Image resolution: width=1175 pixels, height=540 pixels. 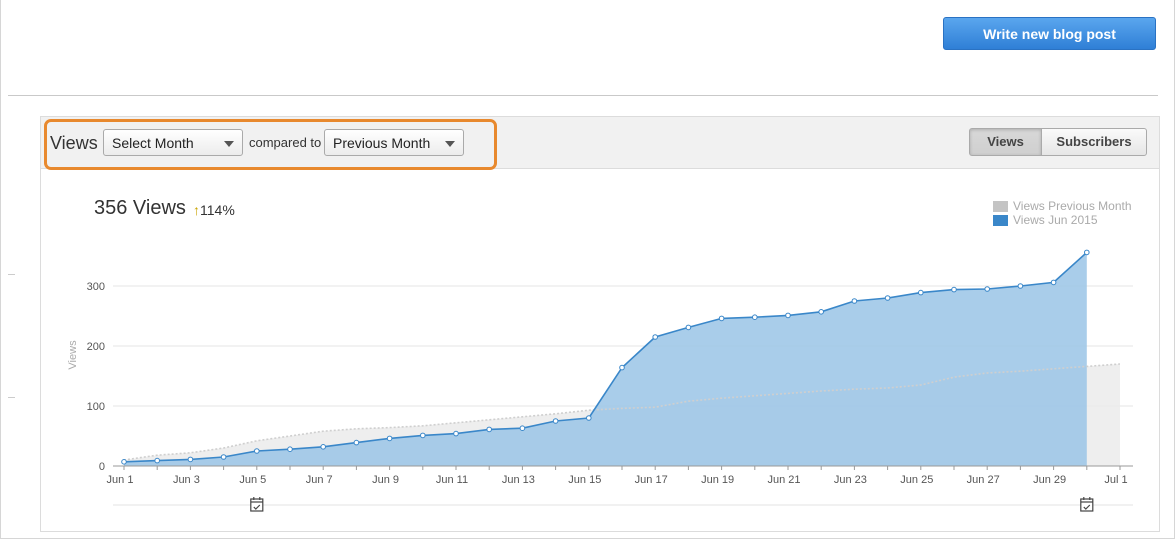 I want to click on x-tick-label: Jun 5, so click(x=252, y=480).